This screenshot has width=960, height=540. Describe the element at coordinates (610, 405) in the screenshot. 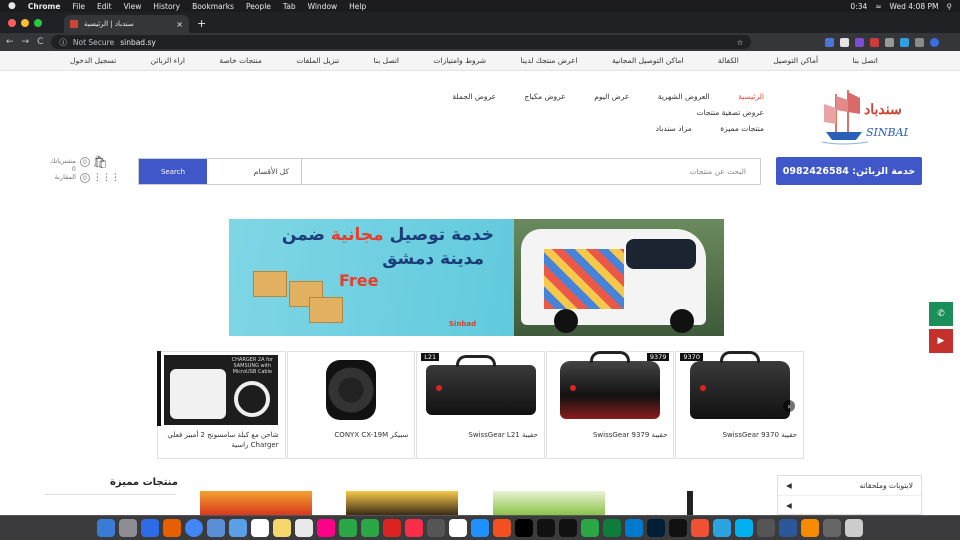

I see `product-card: 9379 حقيبة SwissGear 9379` at that location.